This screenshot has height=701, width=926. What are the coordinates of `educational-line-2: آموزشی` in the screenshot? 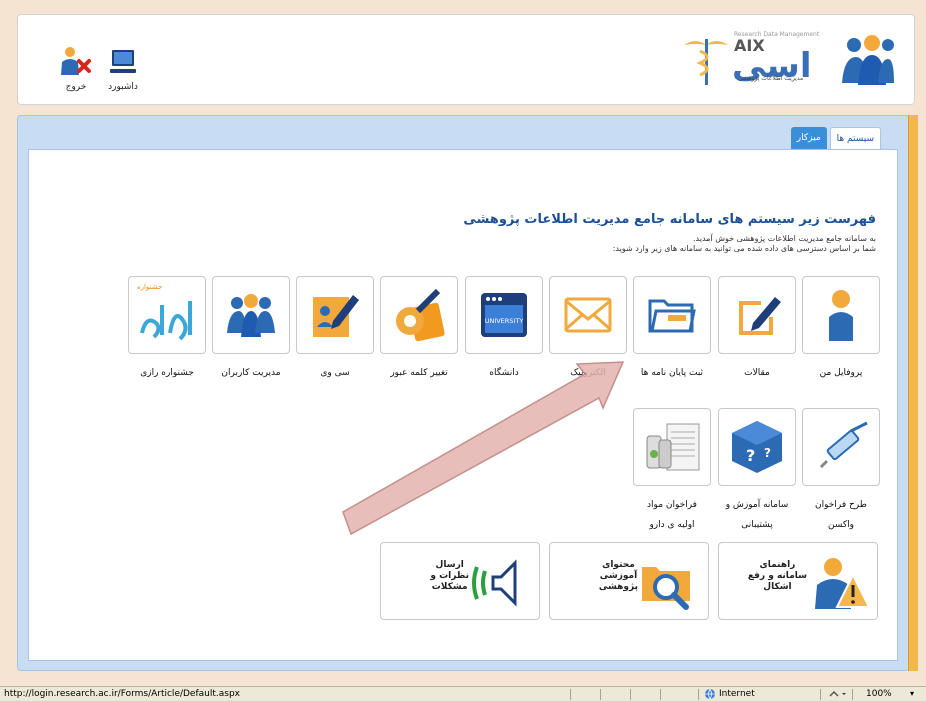 It's located at (618, 576).